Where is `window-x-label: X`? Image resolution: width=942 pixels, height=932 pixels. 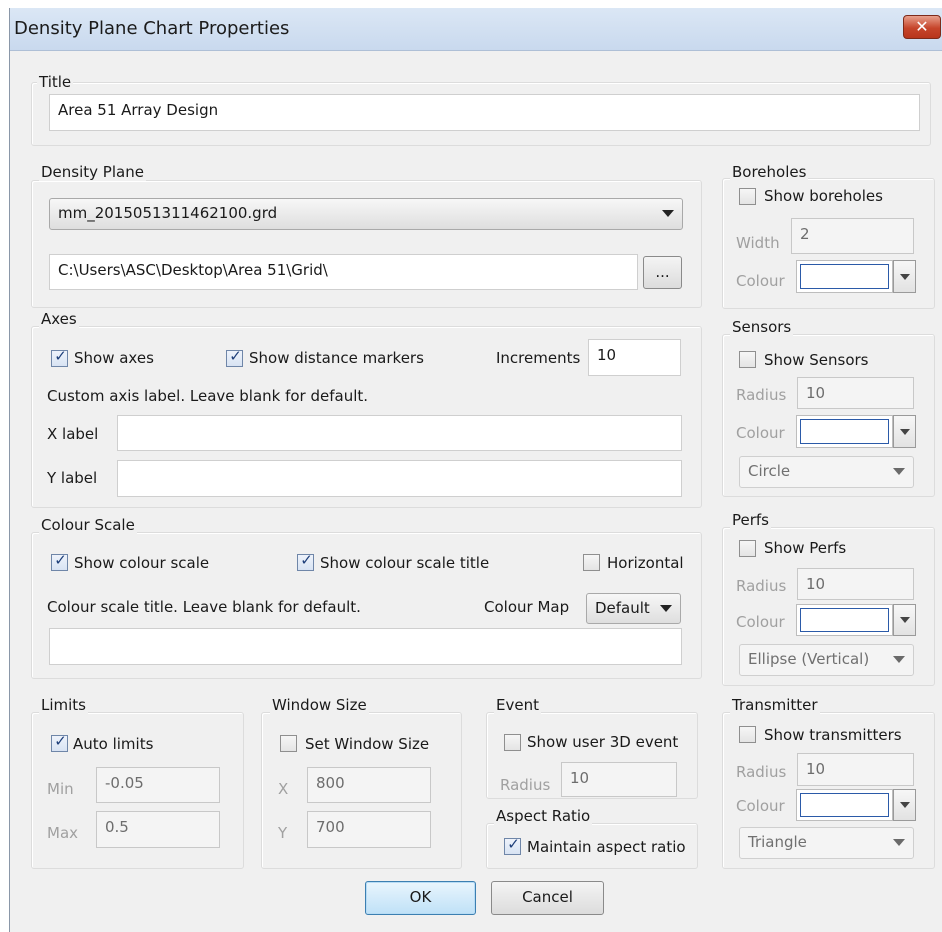
window-x-label: X is located at coordinates (283, 789).